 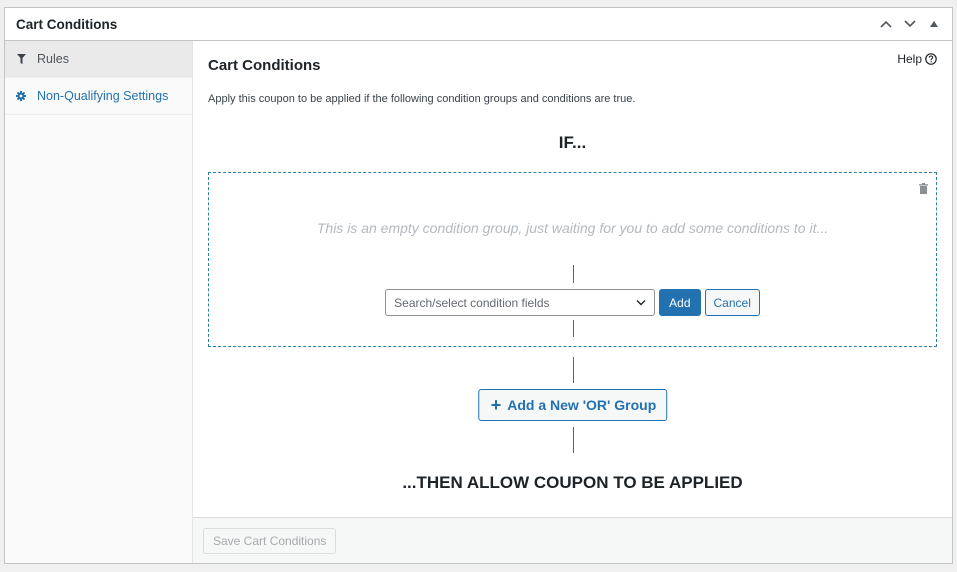 What do you see at coordinates (264, 65) in the screenshot?
I see `section-title: Cart Conditions` at bounding box center [264, 65].